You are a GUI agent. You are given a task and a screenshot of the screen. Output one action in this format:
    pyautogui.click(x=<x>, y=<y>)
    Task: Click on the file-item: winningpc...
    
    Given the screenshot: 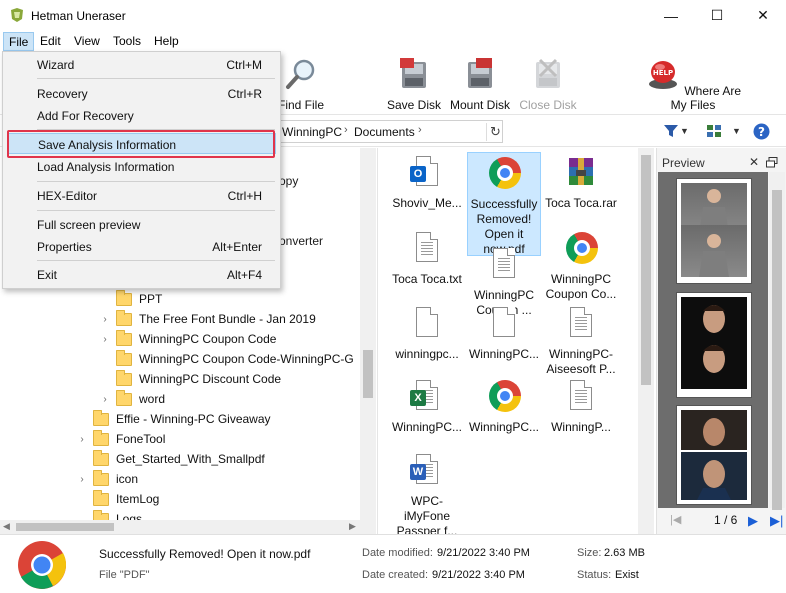 What is the action you would take?
    pyautogui.click(x=427, y=332)
    